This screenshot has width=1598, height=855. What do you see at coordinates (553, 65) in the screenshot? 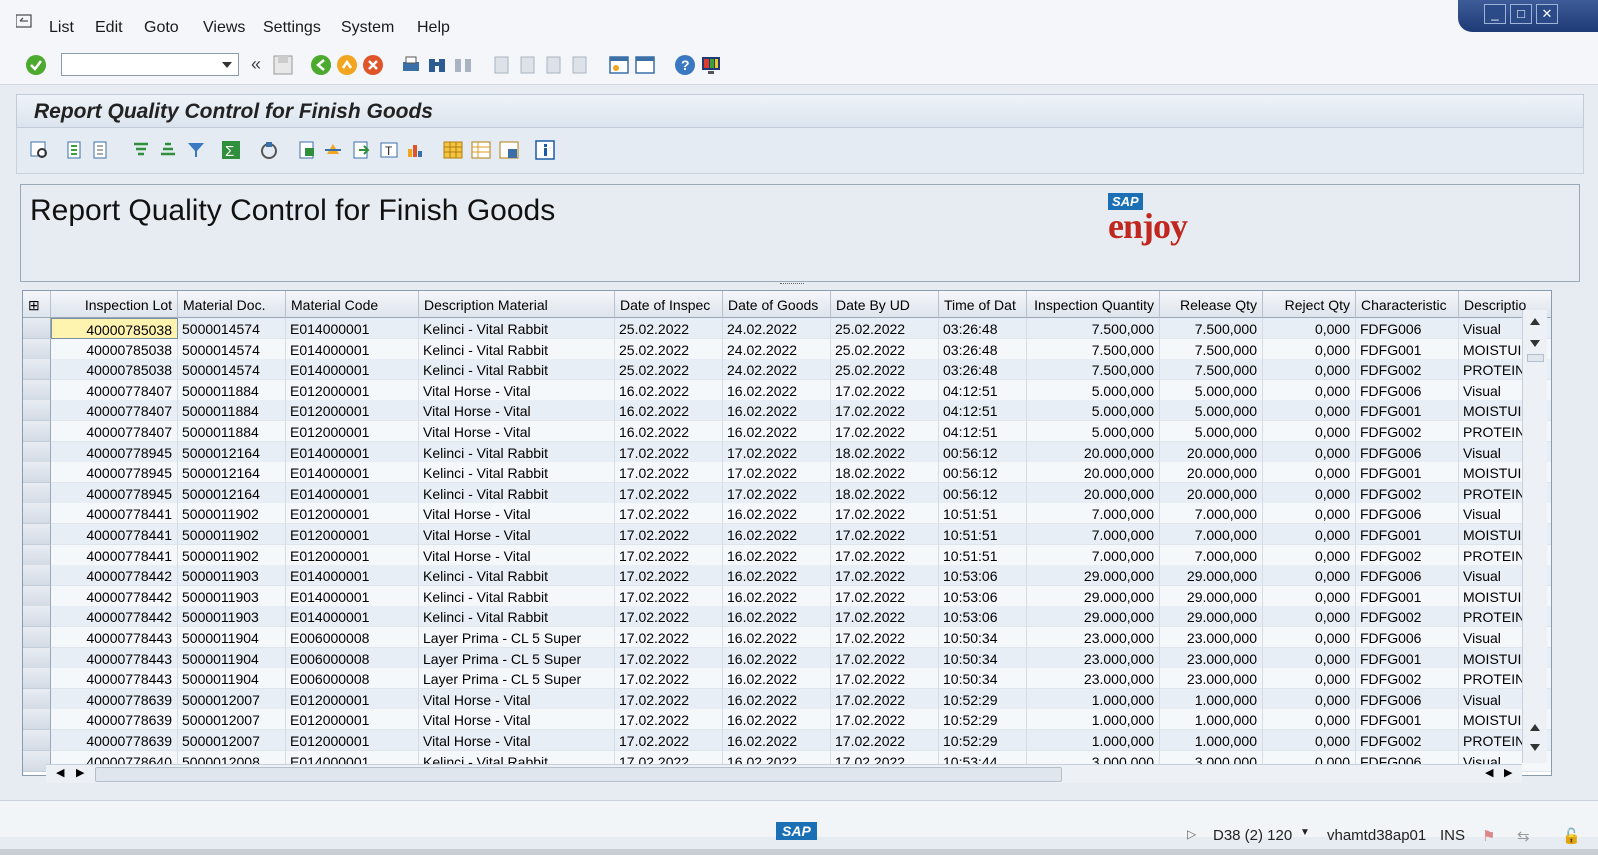
I see `next-page-icon` at bounding box center [553, 65].